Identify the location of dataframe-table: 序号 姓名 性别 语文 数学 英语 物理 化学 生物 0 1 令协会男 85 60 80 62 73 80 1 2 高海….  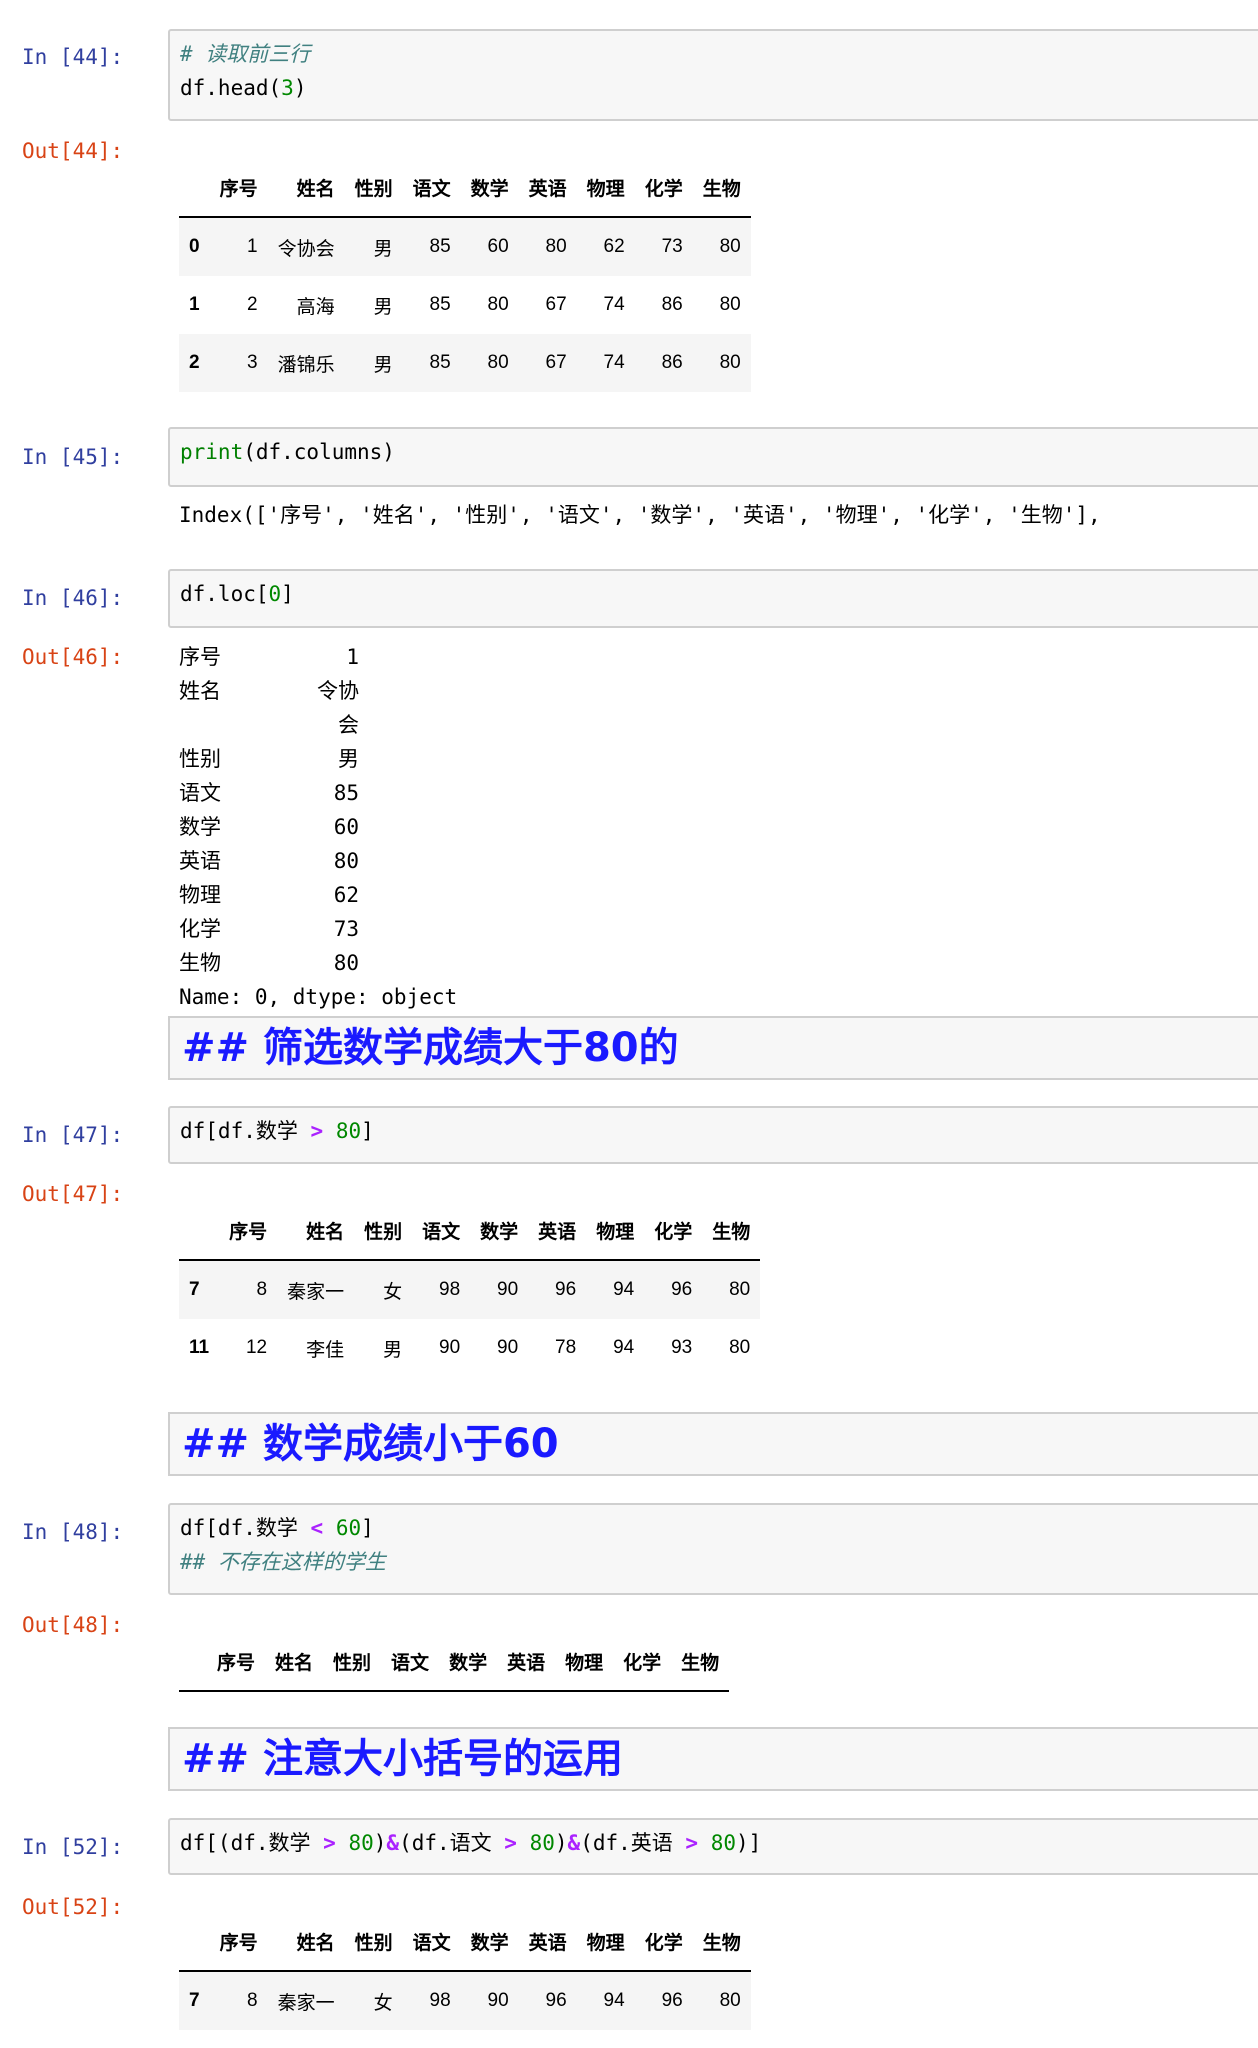
(465, 275).